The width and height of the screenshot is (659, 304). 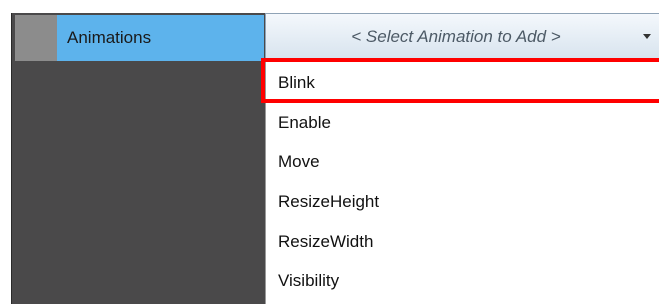 I want to click on dropdown-item-blink: Blink, so click(x=296, y=83).